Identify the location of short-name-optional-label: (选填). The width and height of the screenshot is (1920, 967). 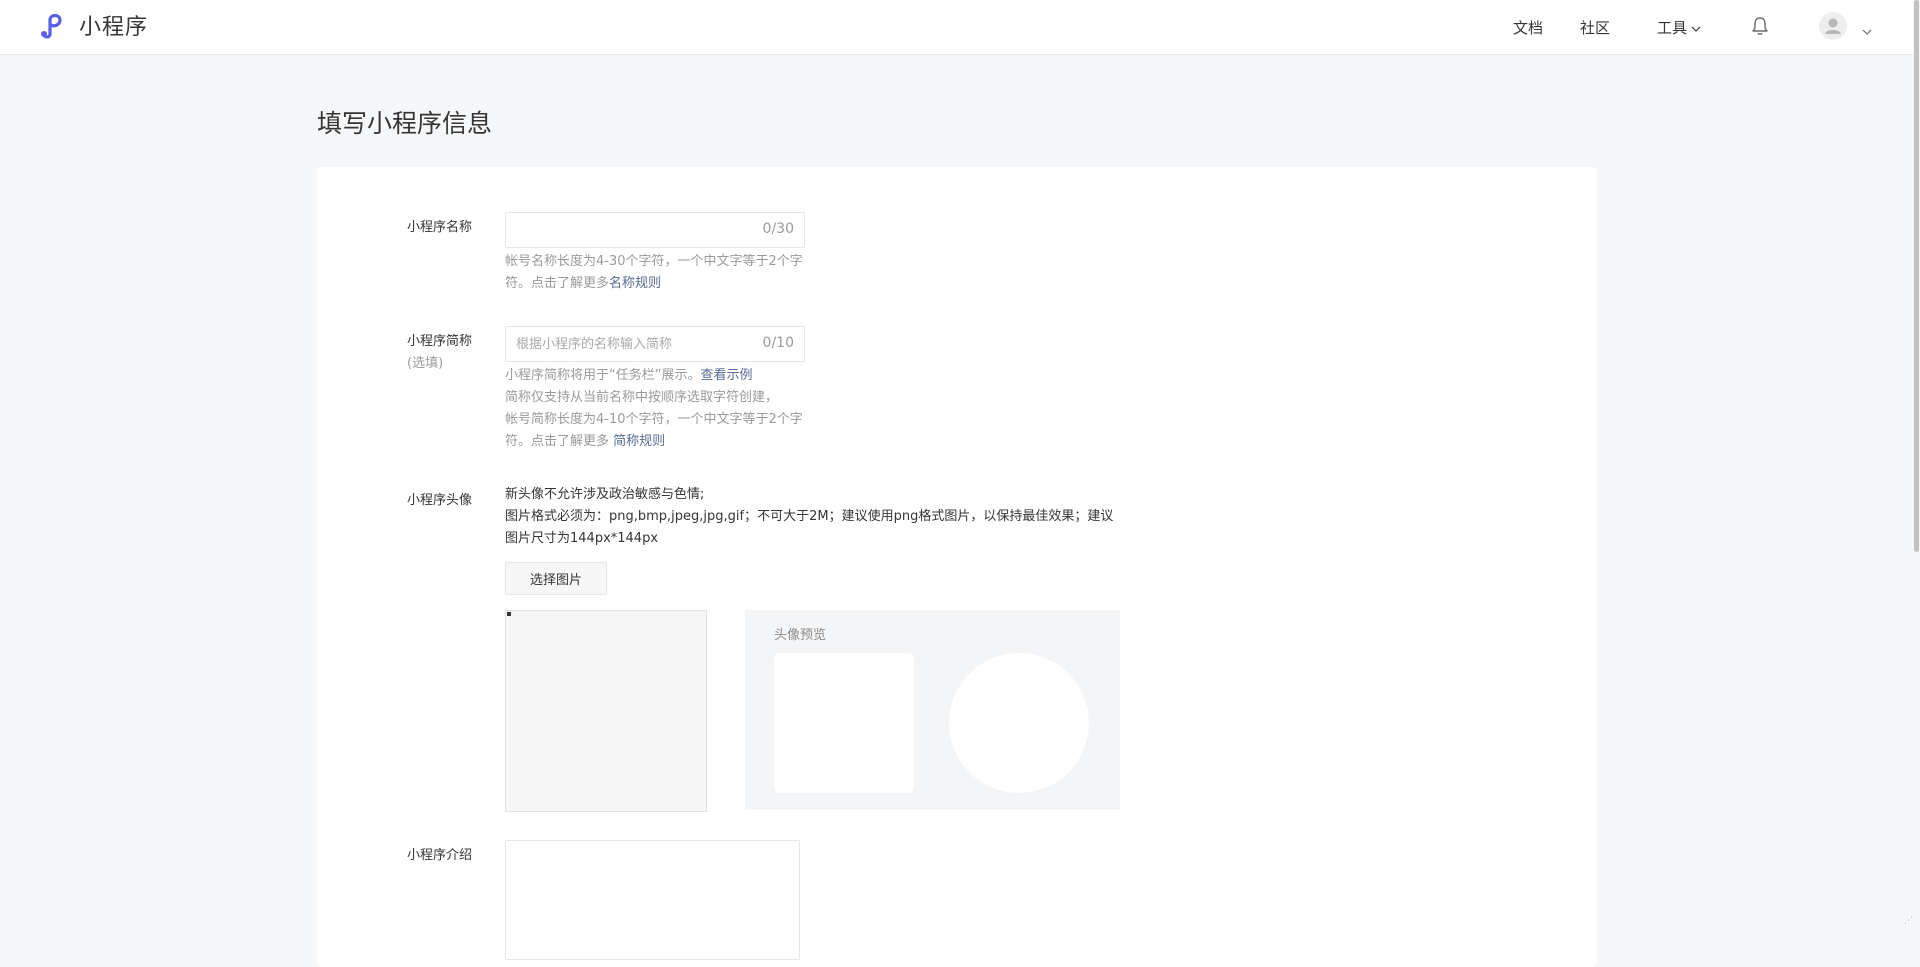
(425, 363).